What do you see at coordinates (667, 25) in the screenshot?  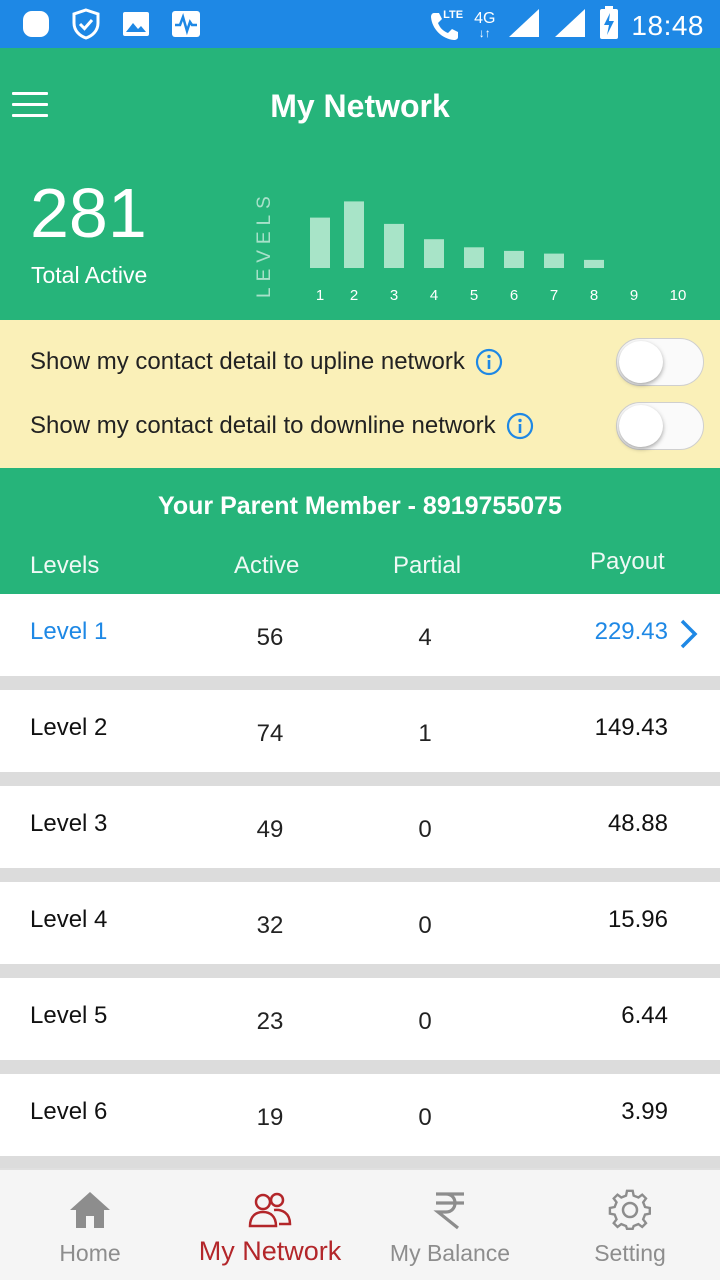 I see `clock: 18:48` at bounding box center [667, 25].